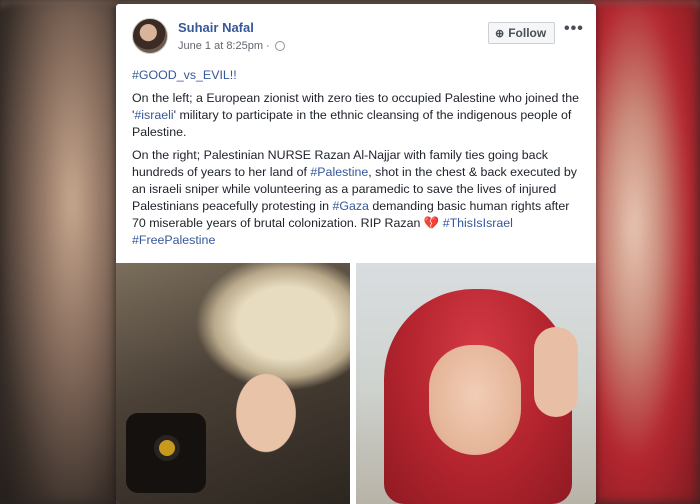 Image resolution: width=700 pixels, height=504 pixels. Describe the element at coordinates (478, 223) in the screenshot. I see `hashtag-thisisisrael: #ThisIsIsrael` at that location.